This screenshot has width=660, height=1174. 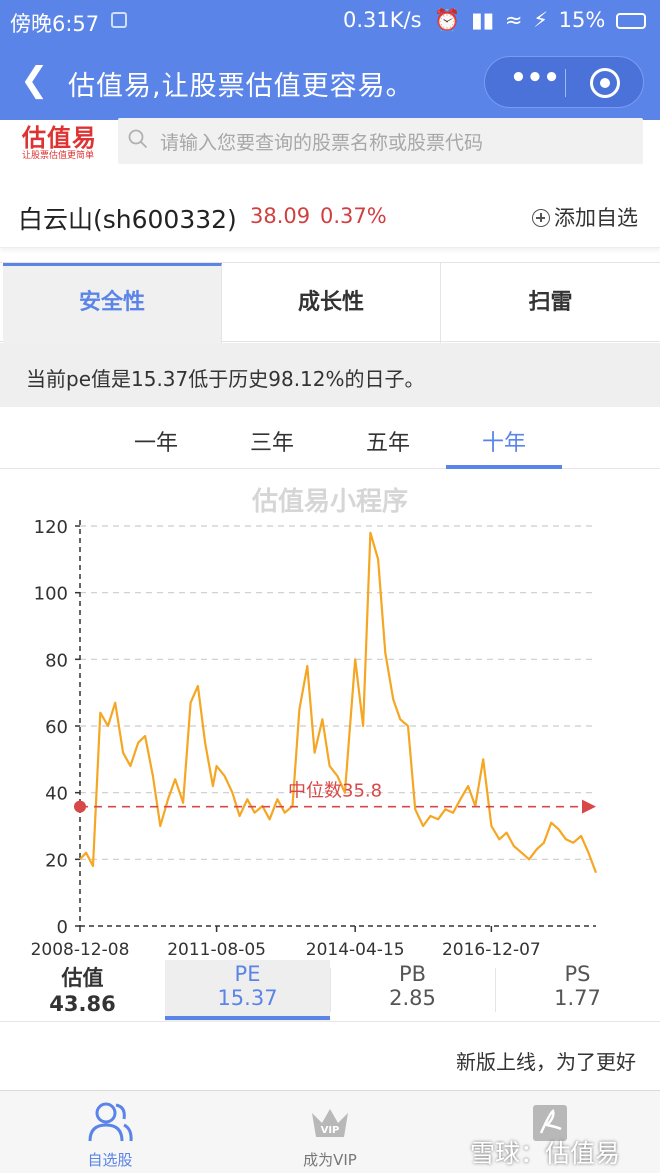 I want to click on tab-growth: 成长性, so click(x=331, y=303).